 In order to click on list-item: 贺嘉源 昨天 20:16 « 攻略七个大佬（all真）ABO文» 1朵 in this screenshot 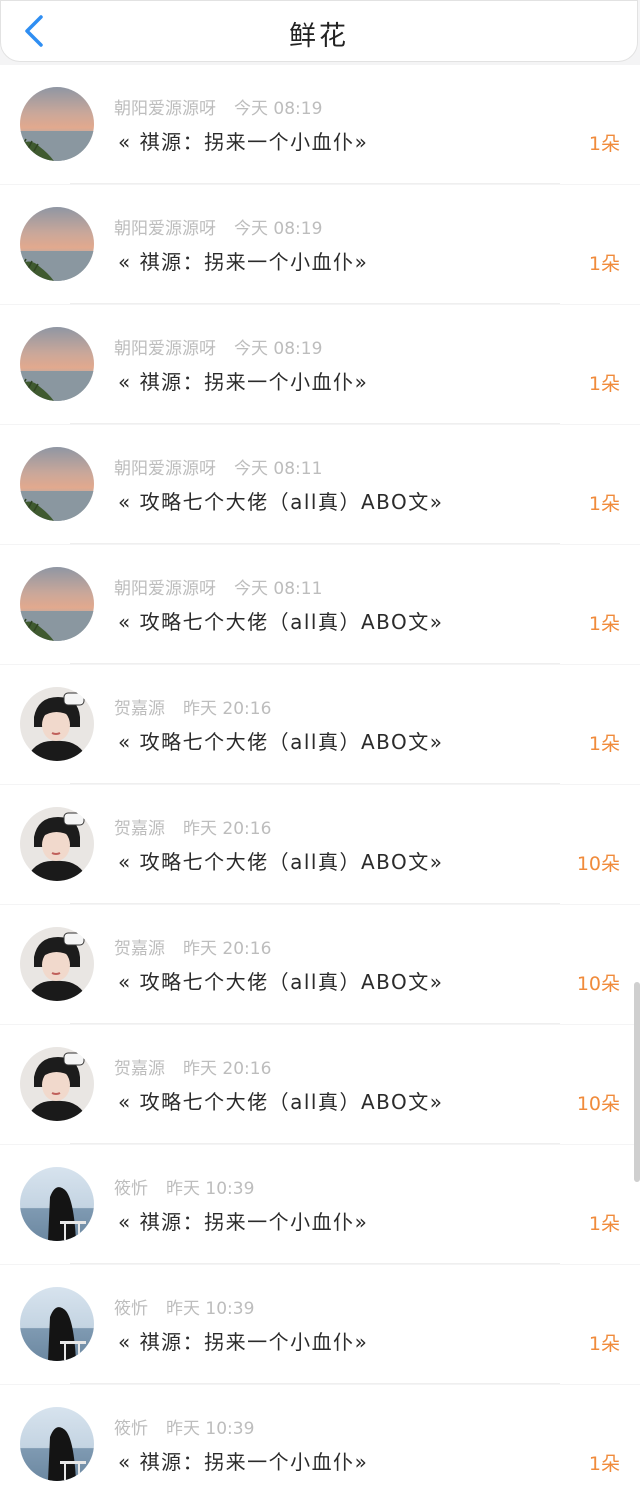, I will do `click(320, 724)`.